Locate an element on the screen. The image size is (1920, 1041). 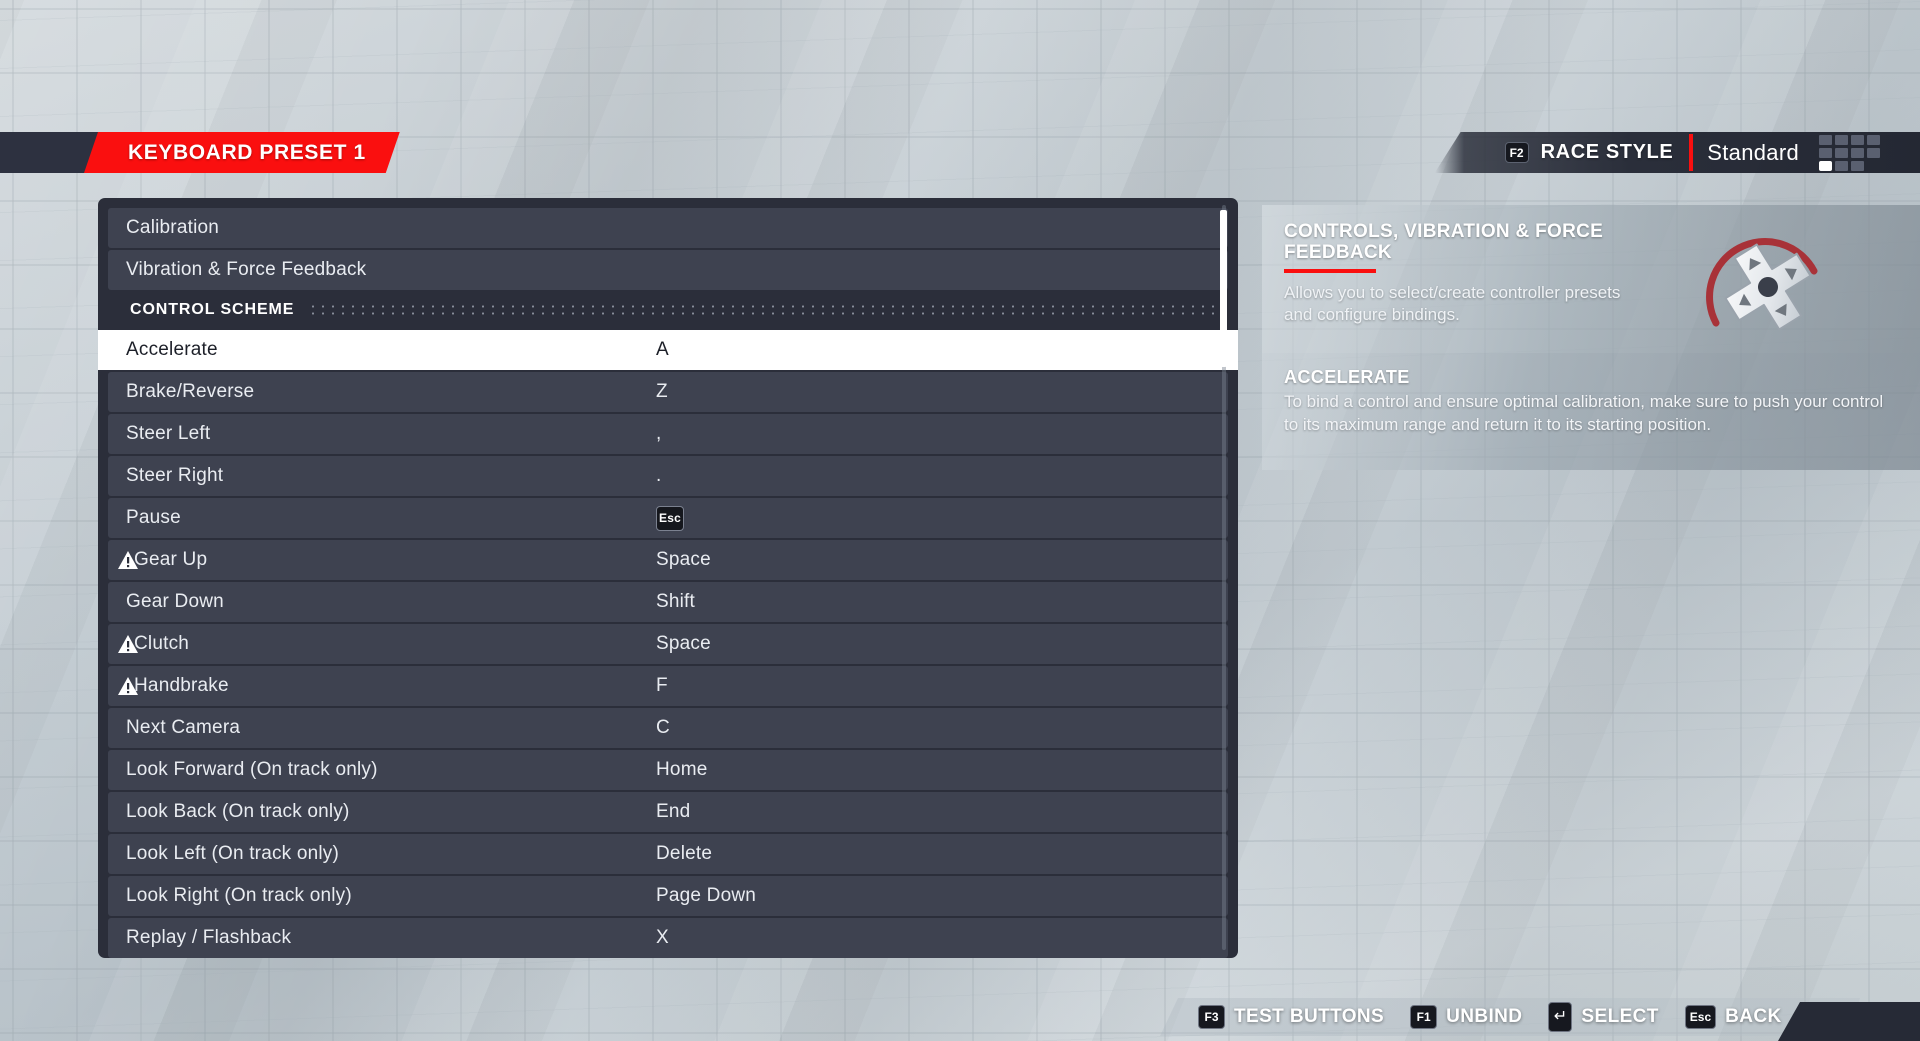
header-red-divider is located at coordinates (1691, 152).